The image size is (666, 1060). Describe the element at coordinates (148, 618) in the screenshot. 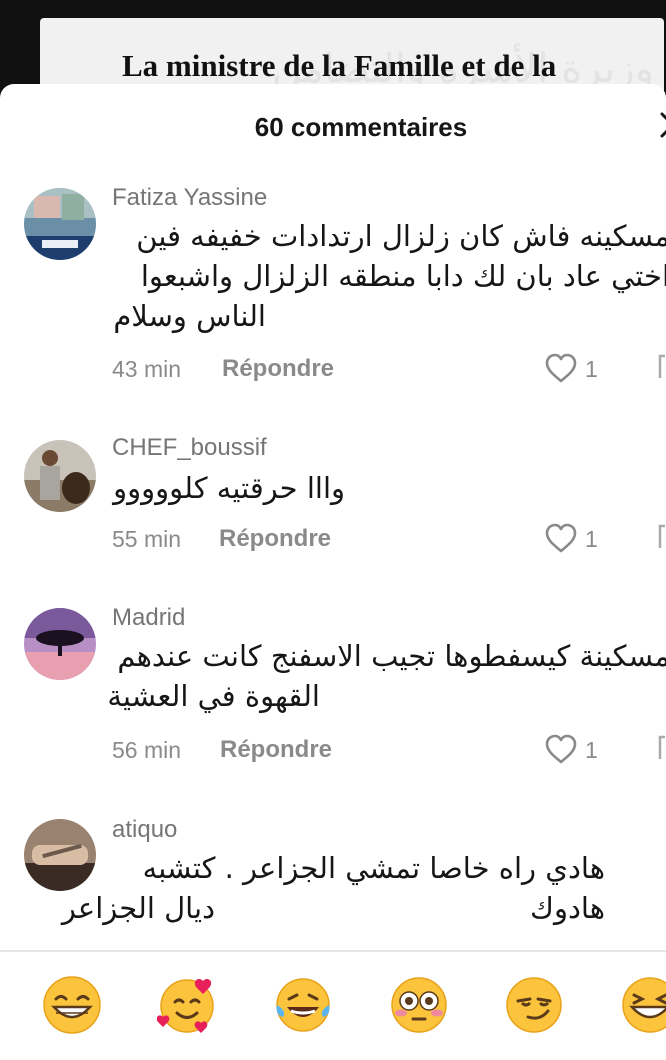

I see `comment-username: Madrid` at that location.